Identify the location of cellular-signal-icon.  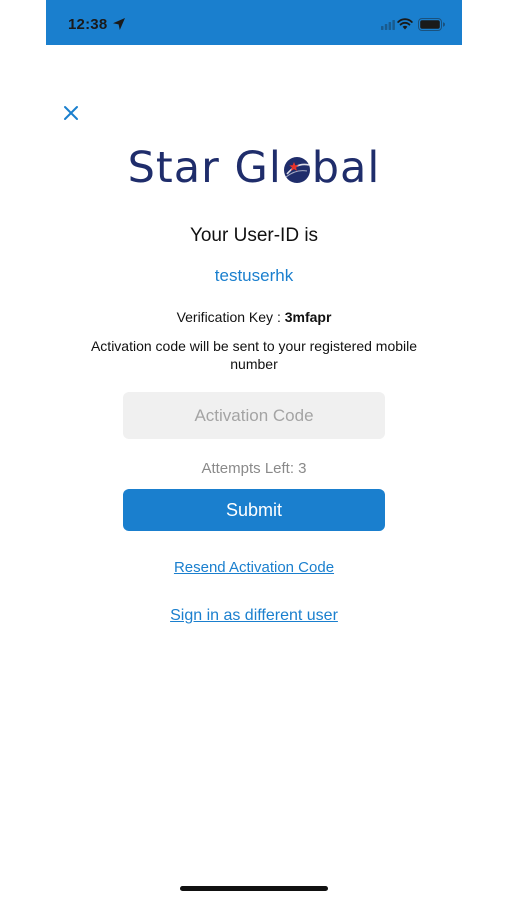
(388, 25).